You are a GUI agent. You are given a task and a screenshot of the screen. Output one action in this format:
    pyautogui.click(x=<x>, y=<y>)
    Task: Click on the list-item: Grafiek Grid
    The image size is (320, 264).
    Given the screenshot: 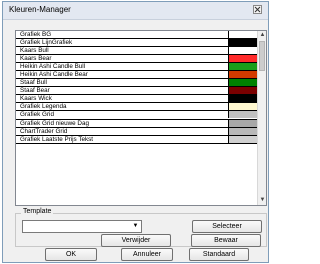 What is the action you would take?
    pyautogui.click(x=136, y=115)
    